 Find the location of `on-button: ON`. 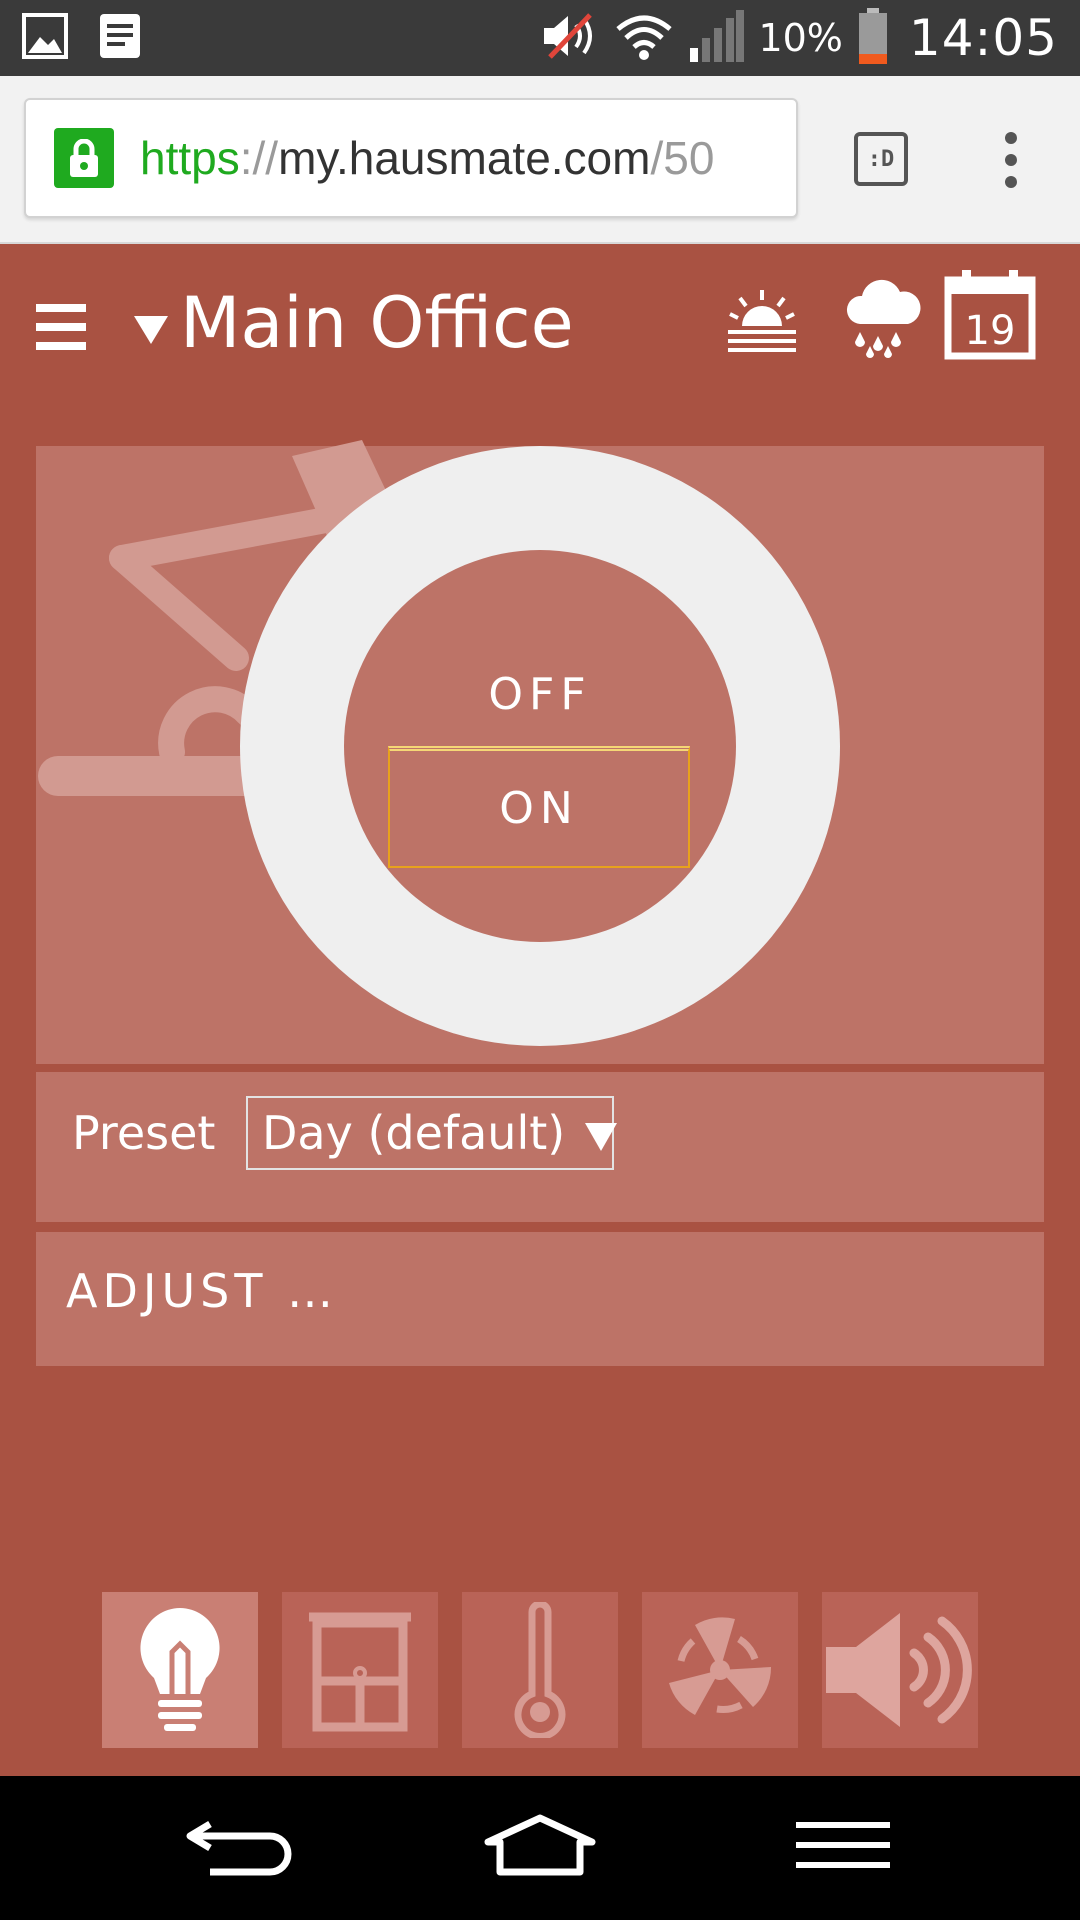

on-button: ON is located at coordinates (539, 807).